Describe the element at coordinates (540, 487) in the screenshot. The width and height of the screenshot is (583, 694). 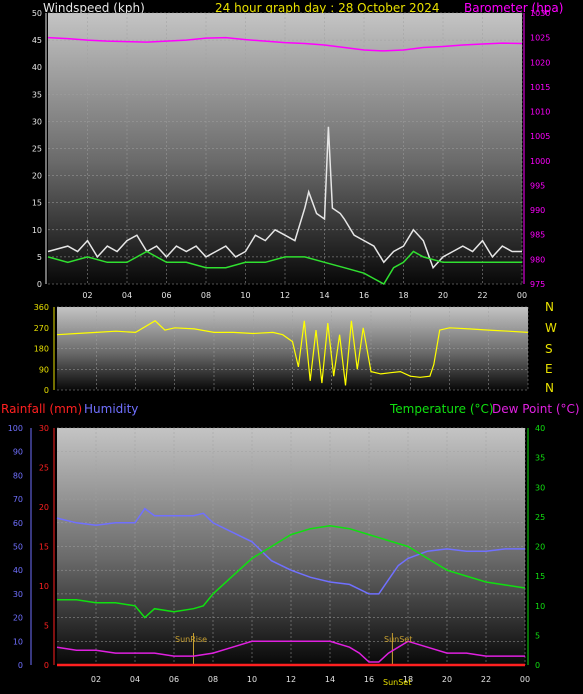
I see `temp-tick-label: 30` at that location.